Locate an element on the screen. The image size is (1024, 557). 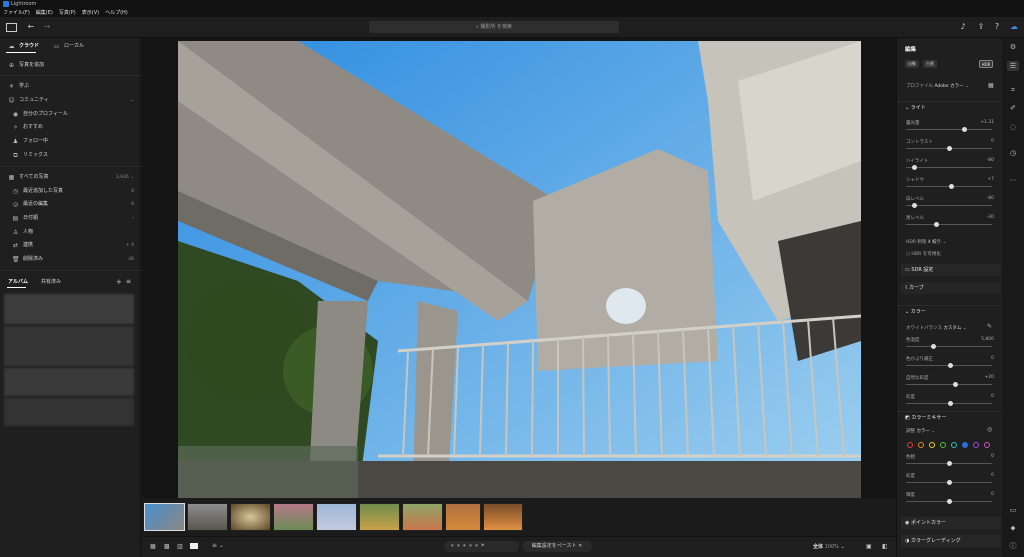
crop-icon: ⌗ is located at coordinates (1013, 90).